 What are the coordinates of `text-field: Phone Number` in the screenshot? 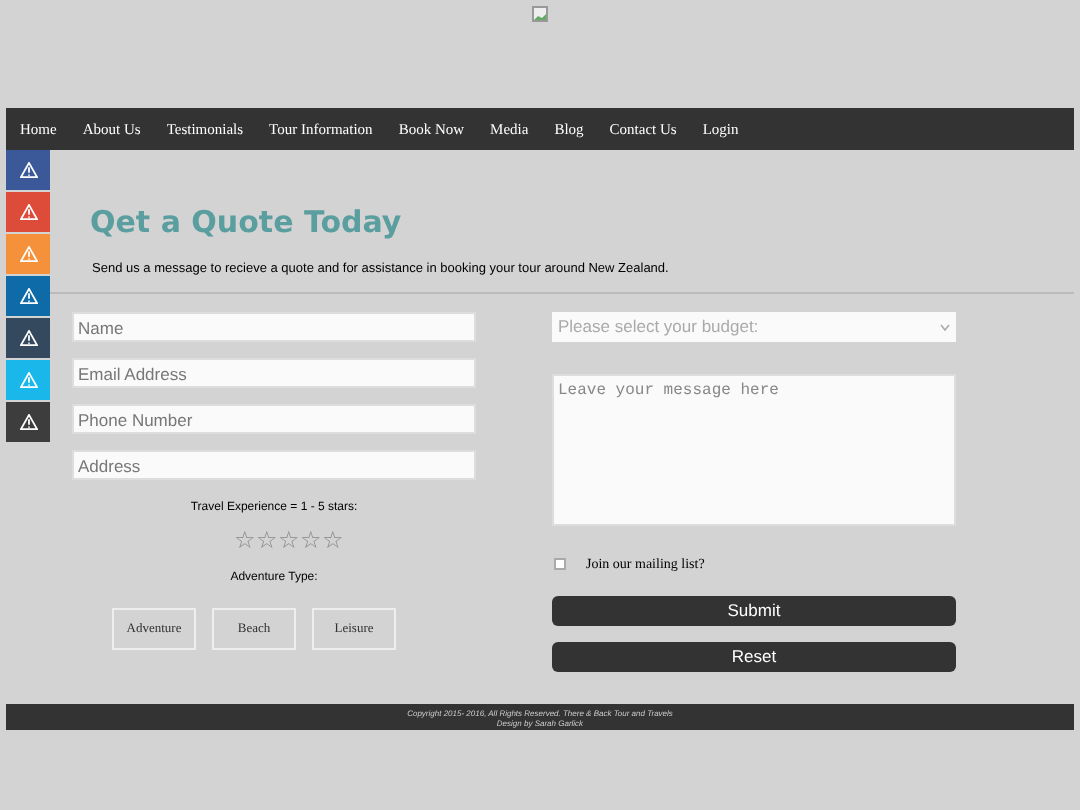 It's located at (274, 419).